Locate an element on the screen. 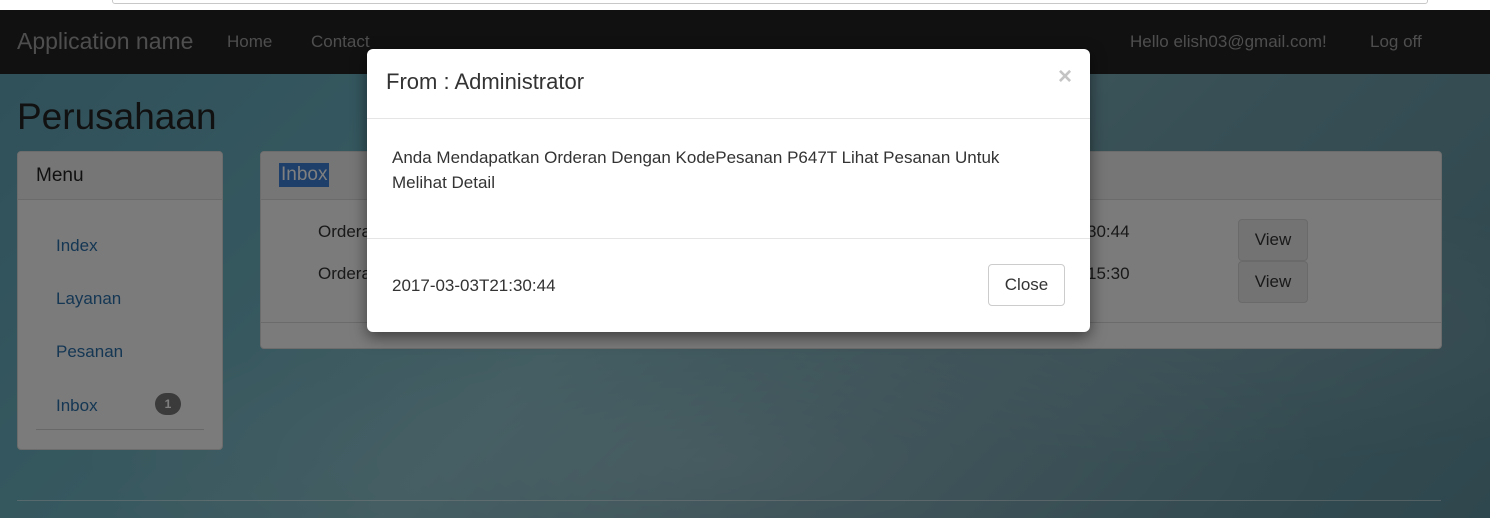  modal-title: From : Administrator is located at coordinates (485, 81).